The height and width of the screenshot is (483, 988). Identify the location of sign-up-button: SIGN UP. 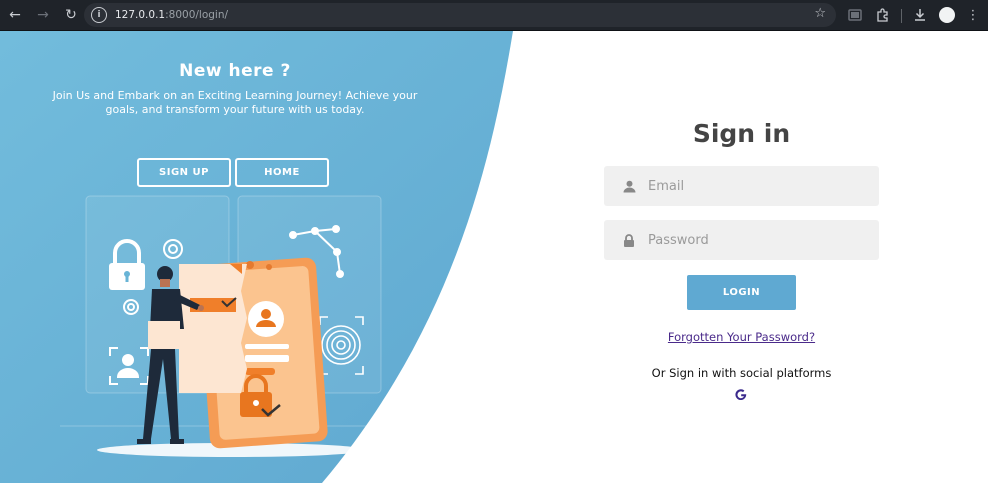
(184, 172).